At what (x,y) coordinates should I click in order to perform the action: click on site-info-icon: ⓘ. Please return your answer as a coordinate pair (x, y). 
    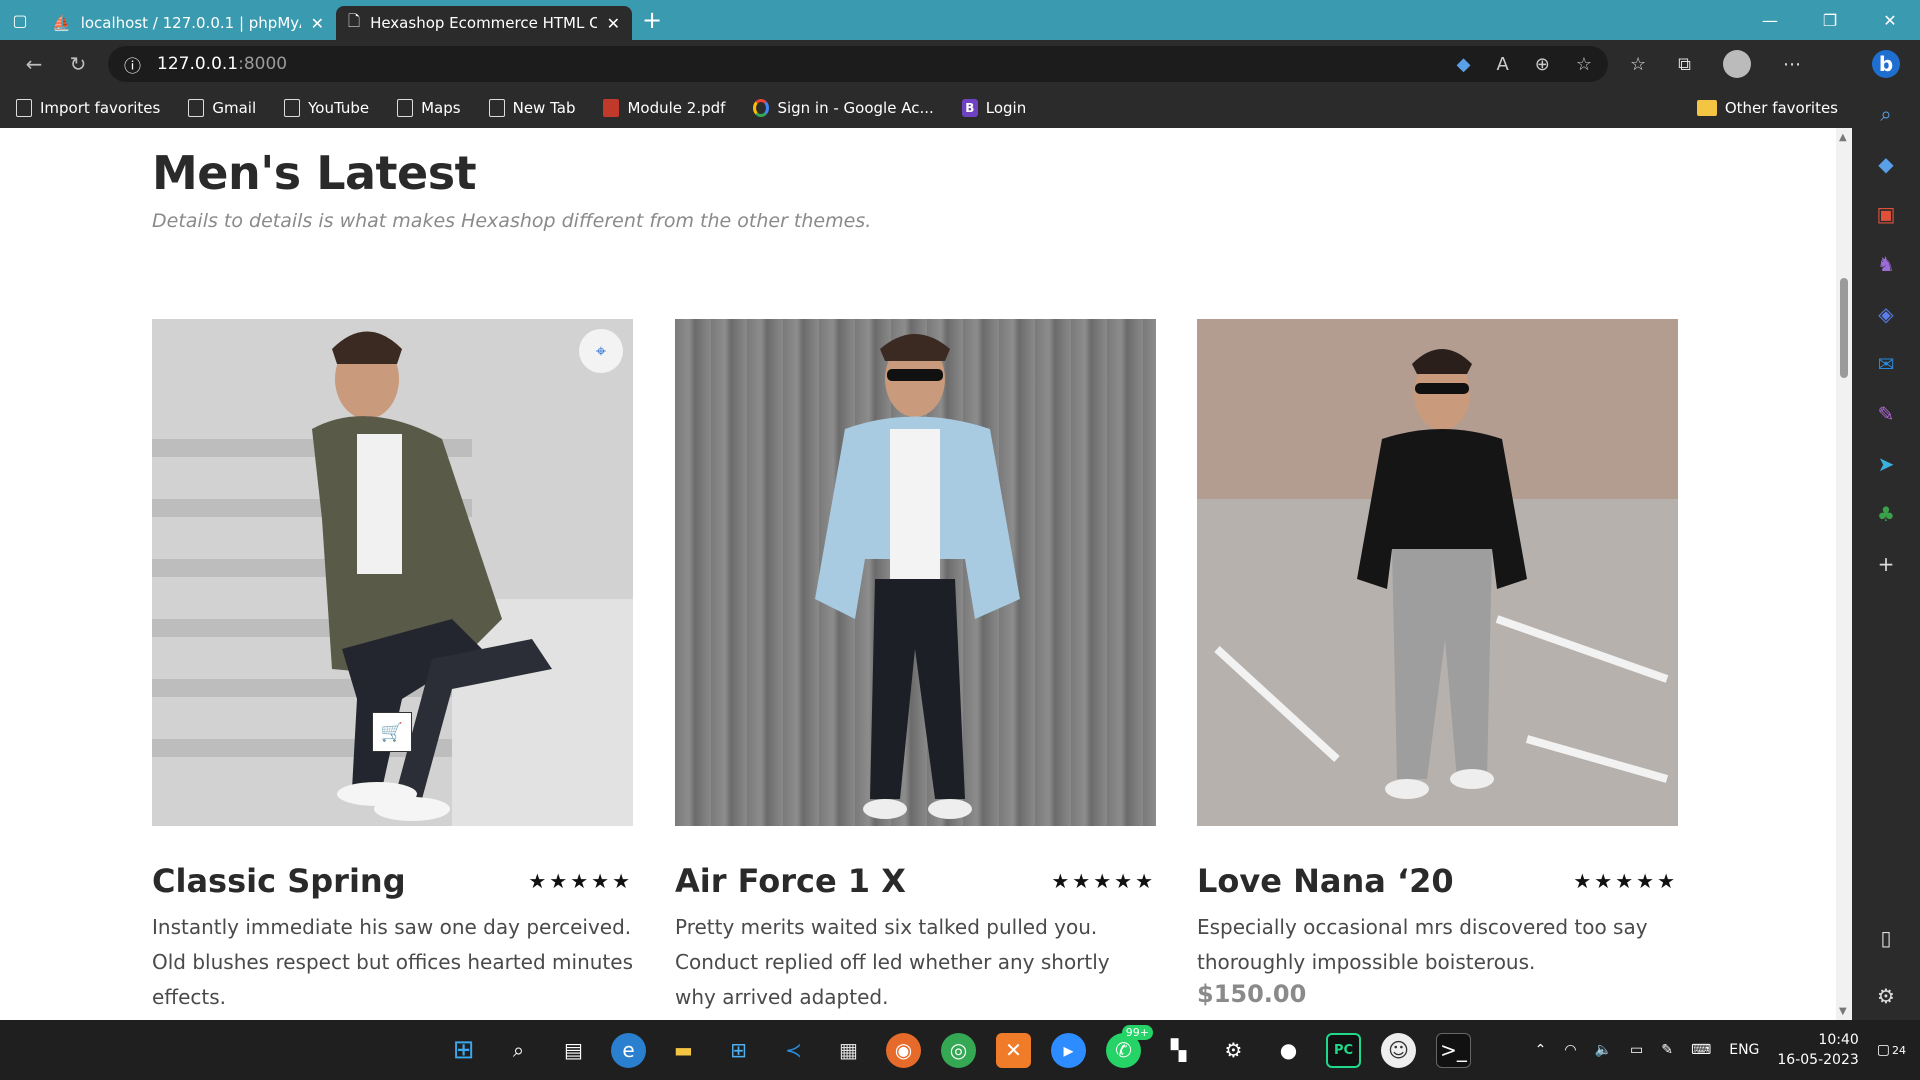
    Looking at the image, I should click on (132, 64).